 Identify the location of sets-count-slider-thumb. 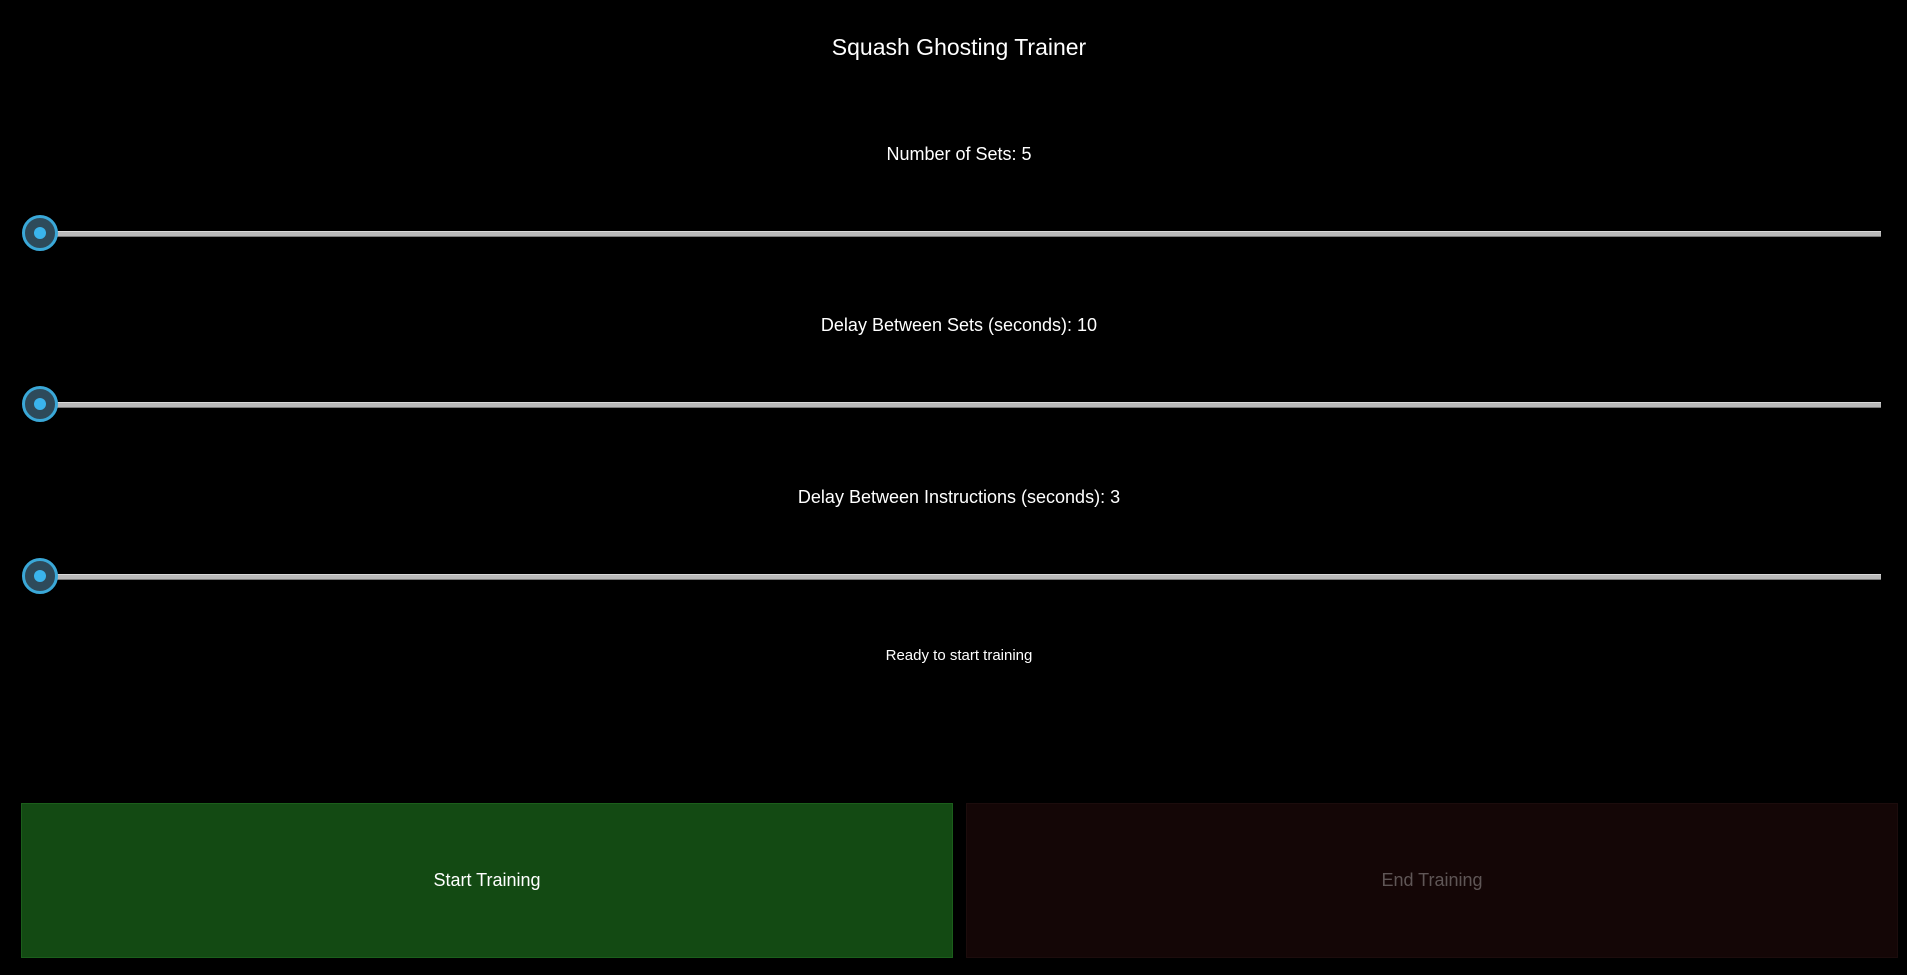
(40, 233).